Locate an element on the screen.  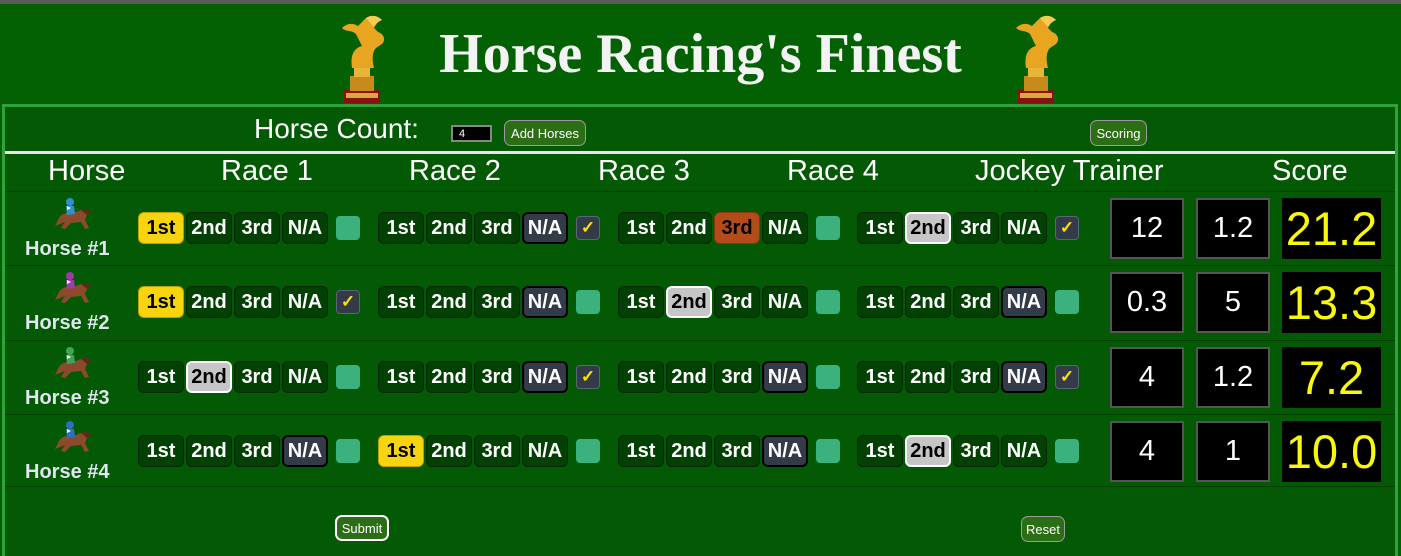
add-horses-button: Add Horses is located at coordinates (545, 133).